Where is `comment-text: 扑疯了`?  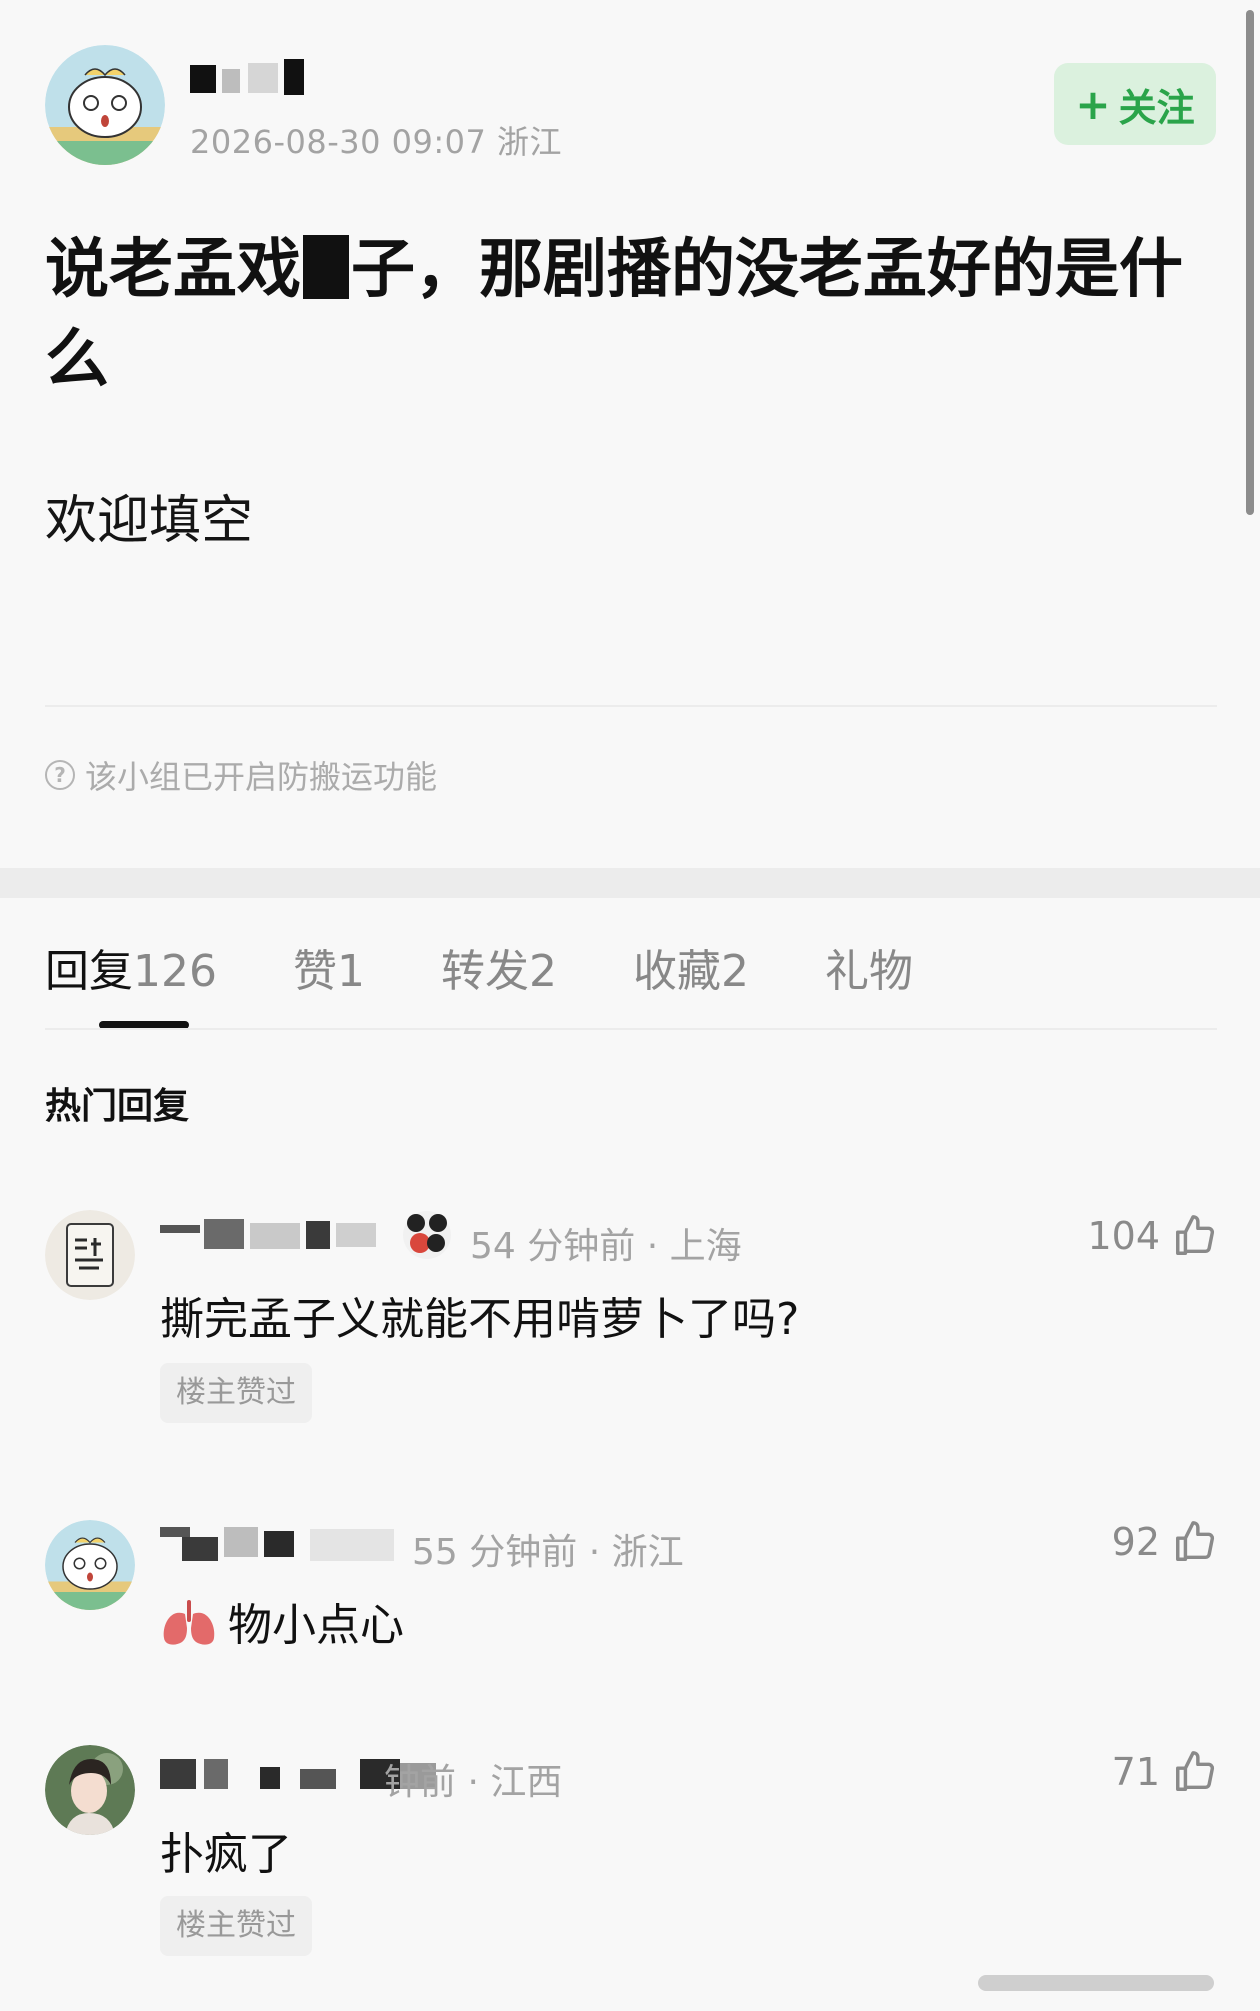 comment-text: 扑疯了 is located at coordinates (226, 1854).